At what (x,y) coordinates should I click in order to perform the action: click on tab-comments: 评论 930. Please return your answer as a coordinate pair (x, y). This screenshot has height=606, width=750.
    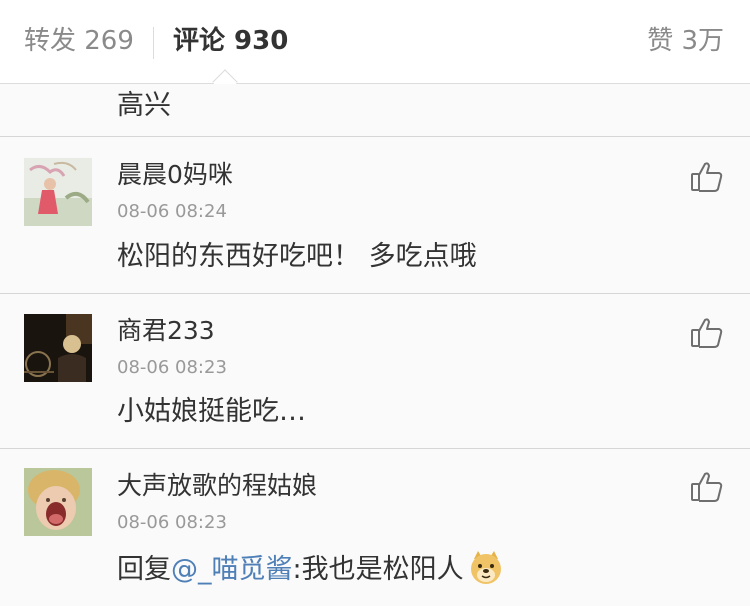
    Looking at the image, I should click on (230, 41).